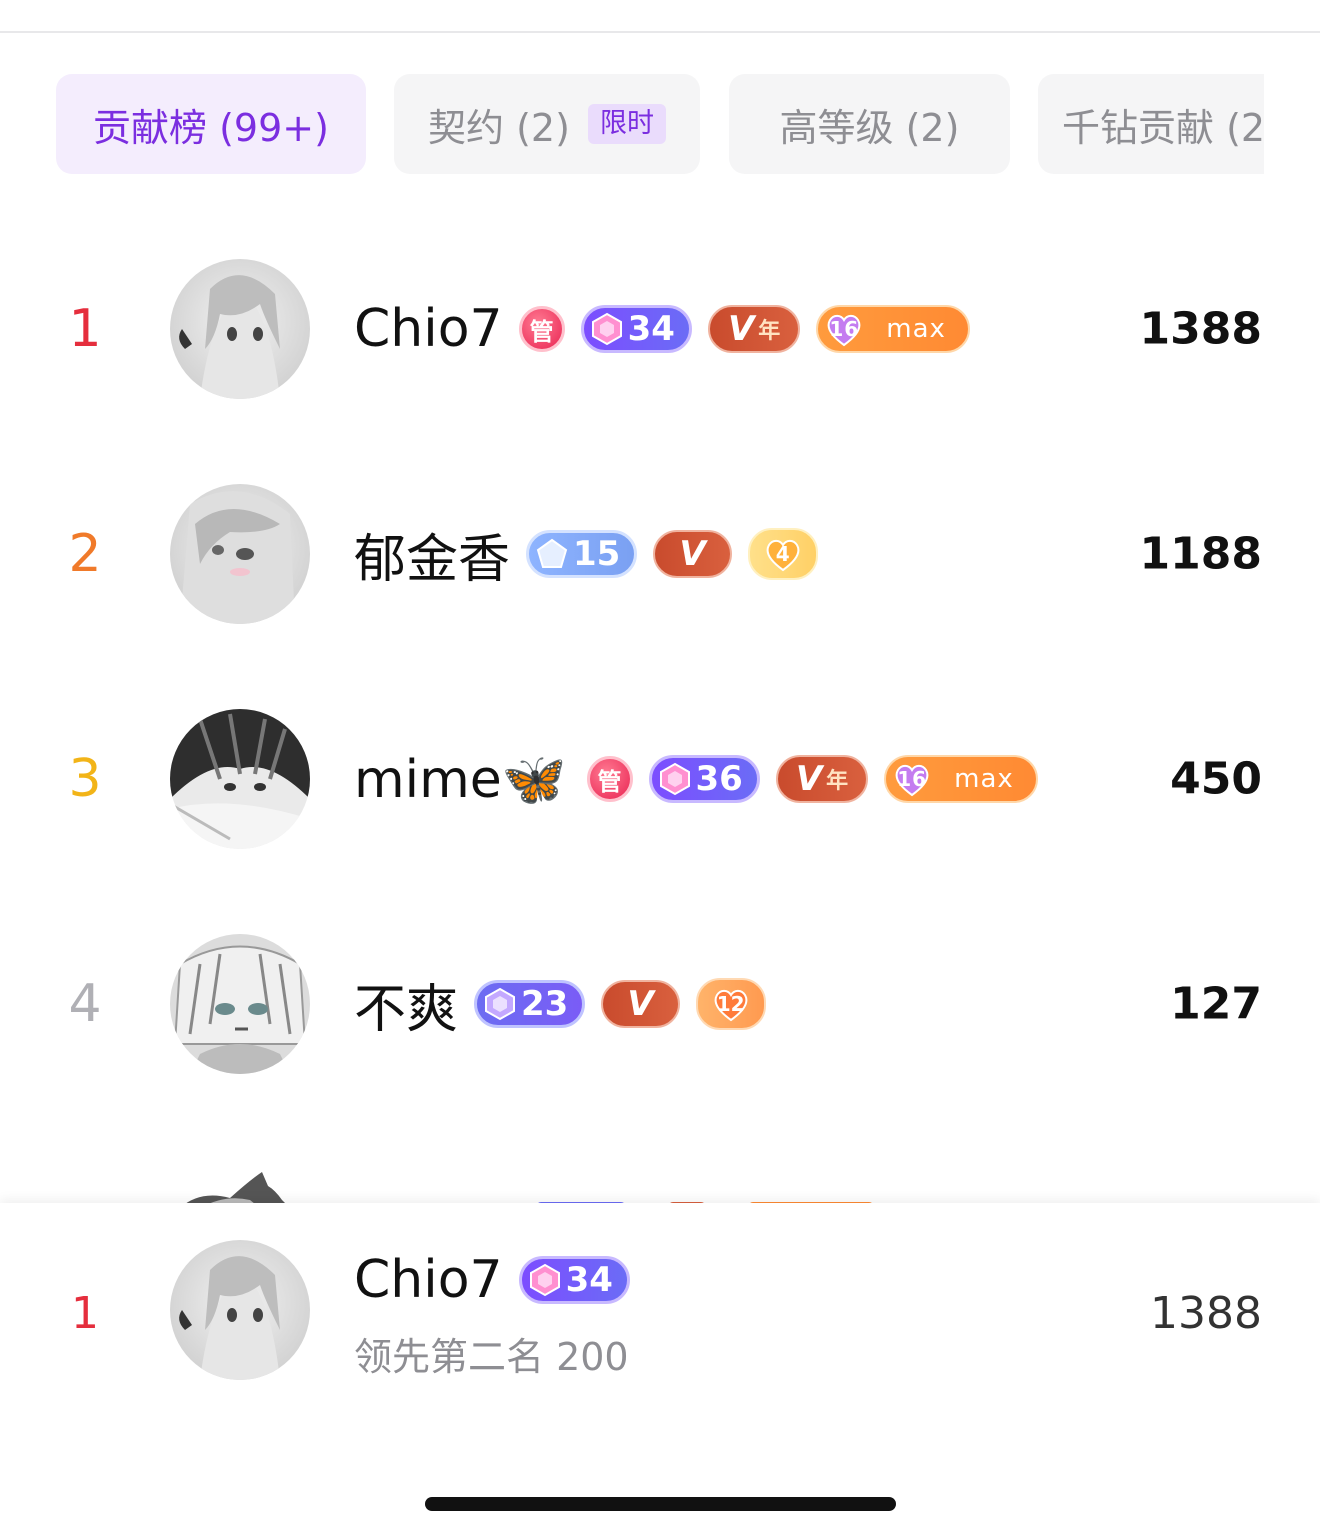 This screenshot has height=1536, width=1320. I want to click on tab-contract: 契约 (2) 限时, so click(547, 124).